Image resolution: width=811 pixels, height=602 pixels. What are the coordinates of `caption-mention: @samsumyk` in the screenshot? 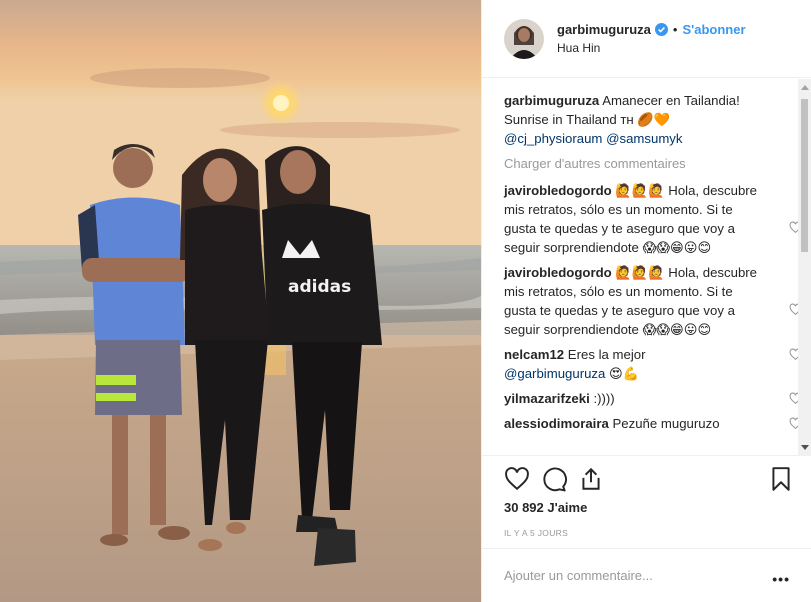 It's located at (644, 138).